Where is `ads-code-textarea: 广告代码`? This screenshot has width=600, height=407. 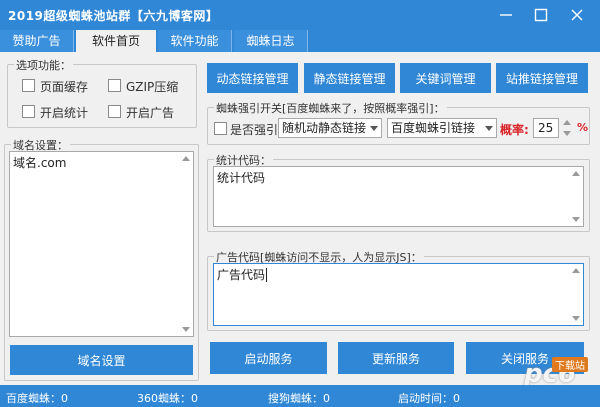
ads-code-textarea: 广告代码 is located at coordinates (398, 294).